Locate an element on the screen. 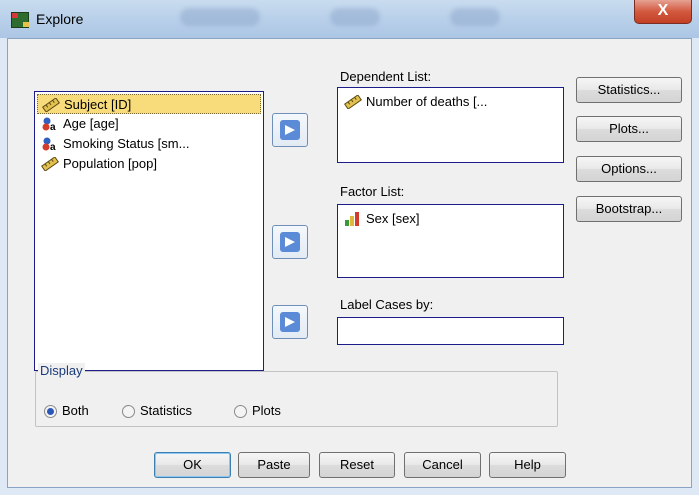 The height and width of the screenshot is (495, 699). radio-plots-label: Plots is located at coordinates (266, 410).